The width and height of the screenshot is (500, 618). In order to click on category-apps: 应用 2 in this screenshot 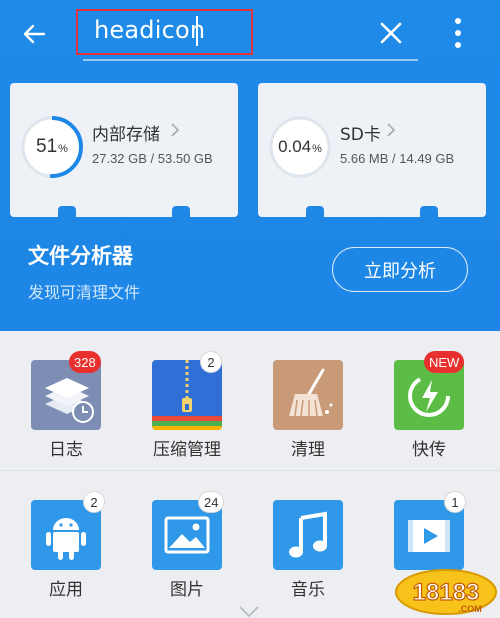, I will do `click(66, 535)`.